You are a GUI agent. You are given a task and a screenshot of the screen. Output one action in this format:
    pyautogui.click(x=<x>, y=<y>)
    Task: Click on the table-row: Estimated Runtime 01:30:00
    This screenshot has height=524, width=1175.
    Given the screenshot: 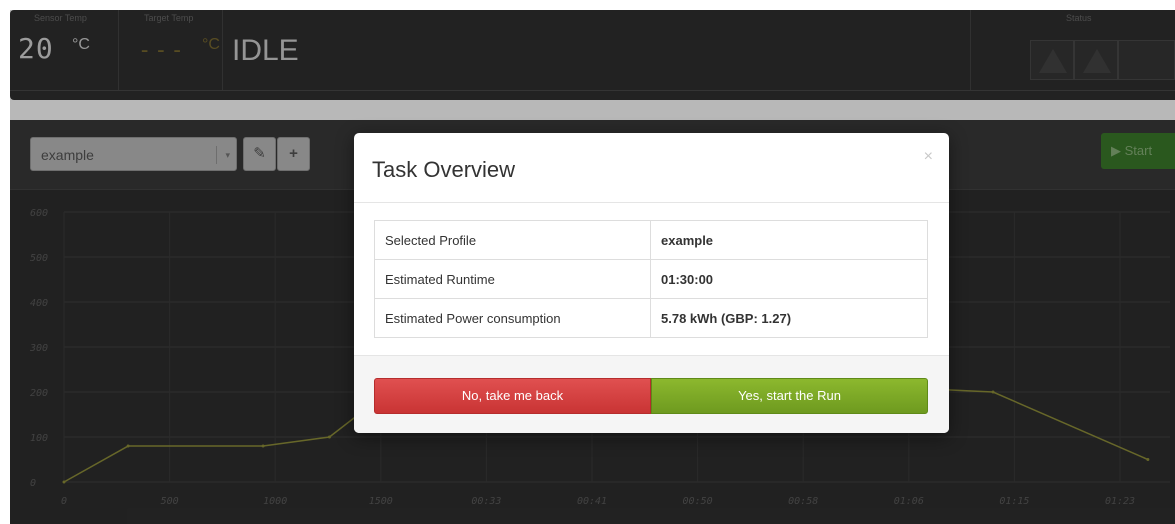 What is the action you would take?
    pyautogui.click(x=651, y=279)
    